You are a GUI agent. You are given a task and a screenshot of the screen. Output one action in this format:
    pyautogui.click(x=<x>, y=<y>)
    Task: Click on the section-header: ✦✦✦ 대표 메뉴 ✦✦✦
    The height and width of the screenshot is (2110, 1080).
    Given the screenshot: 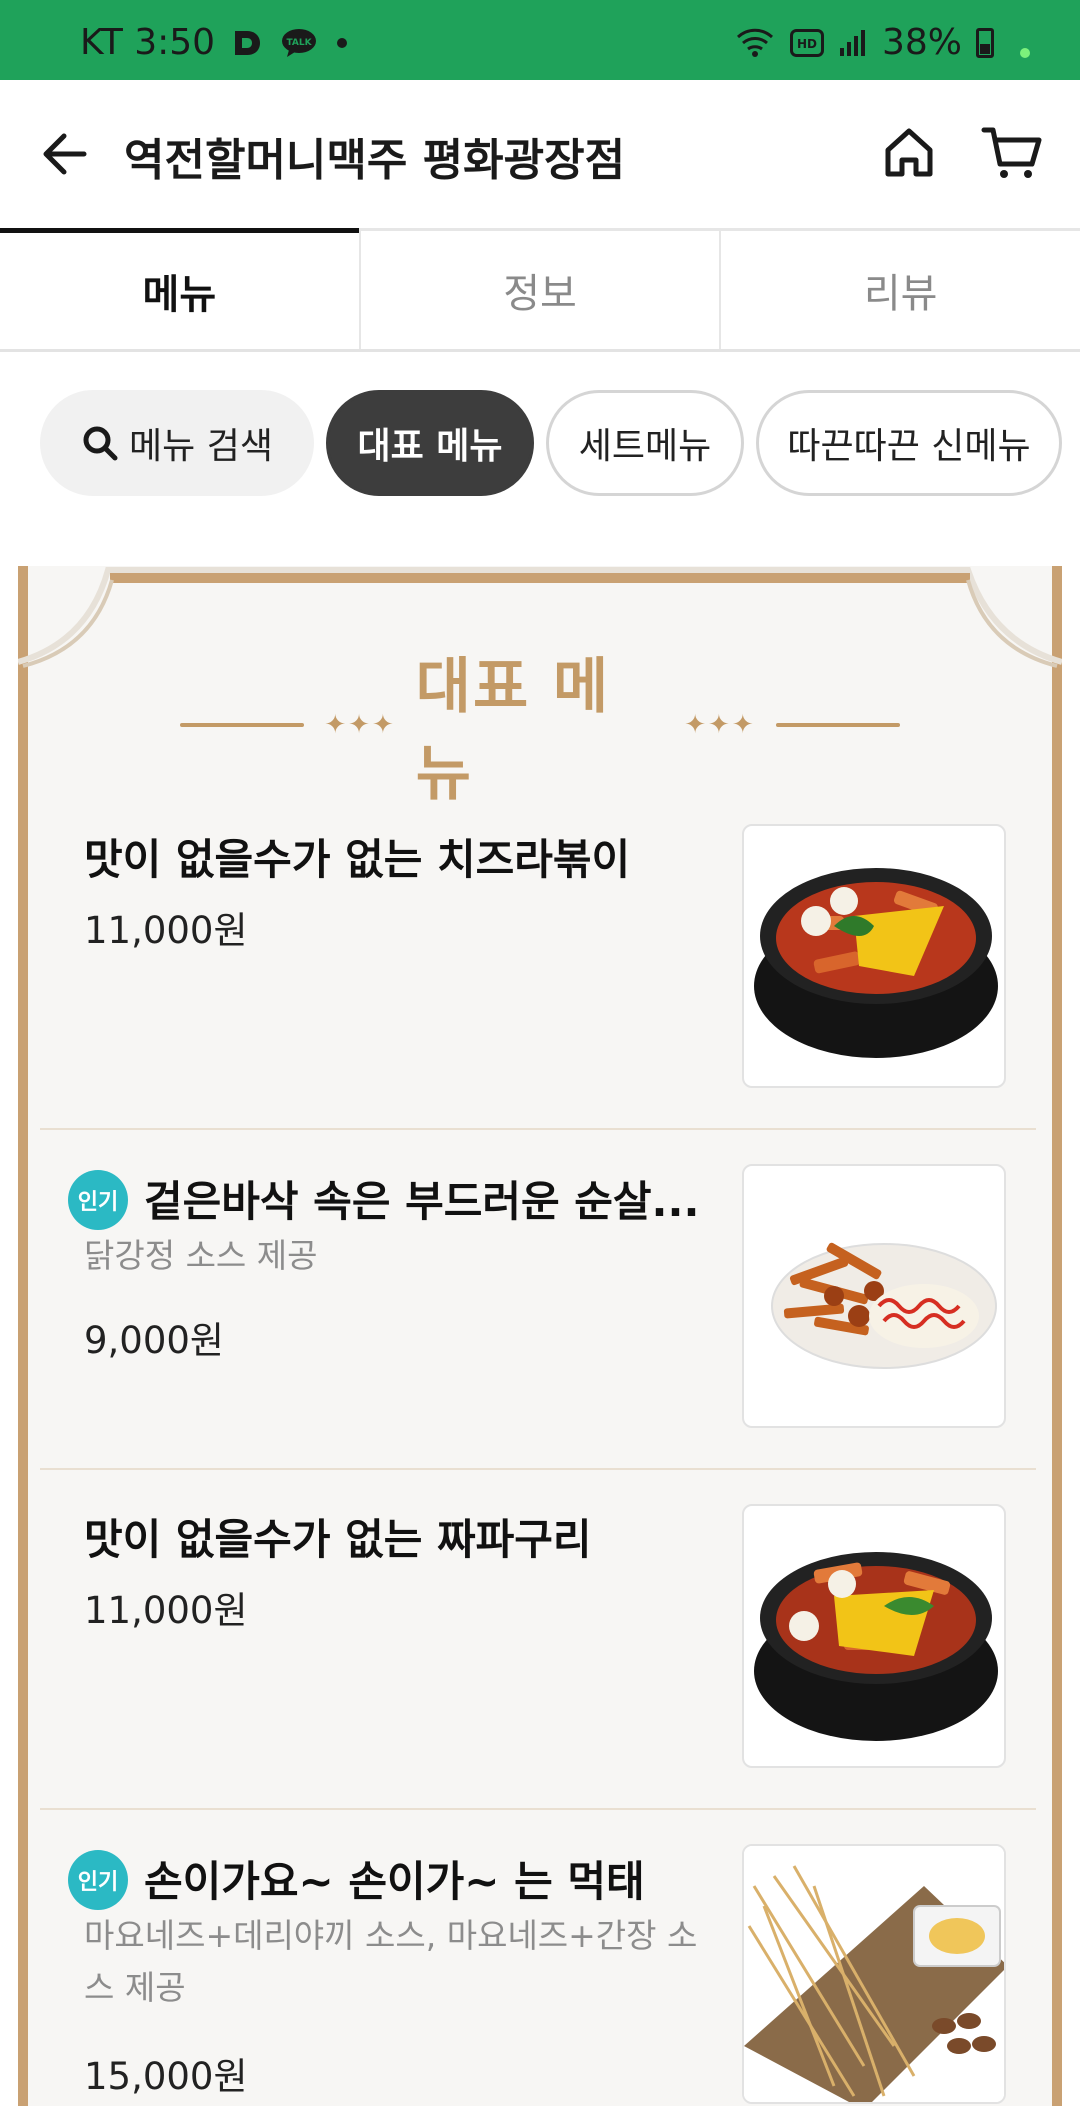 What is the action you would take?
    pyautogui.click(x=540, y=730)
    